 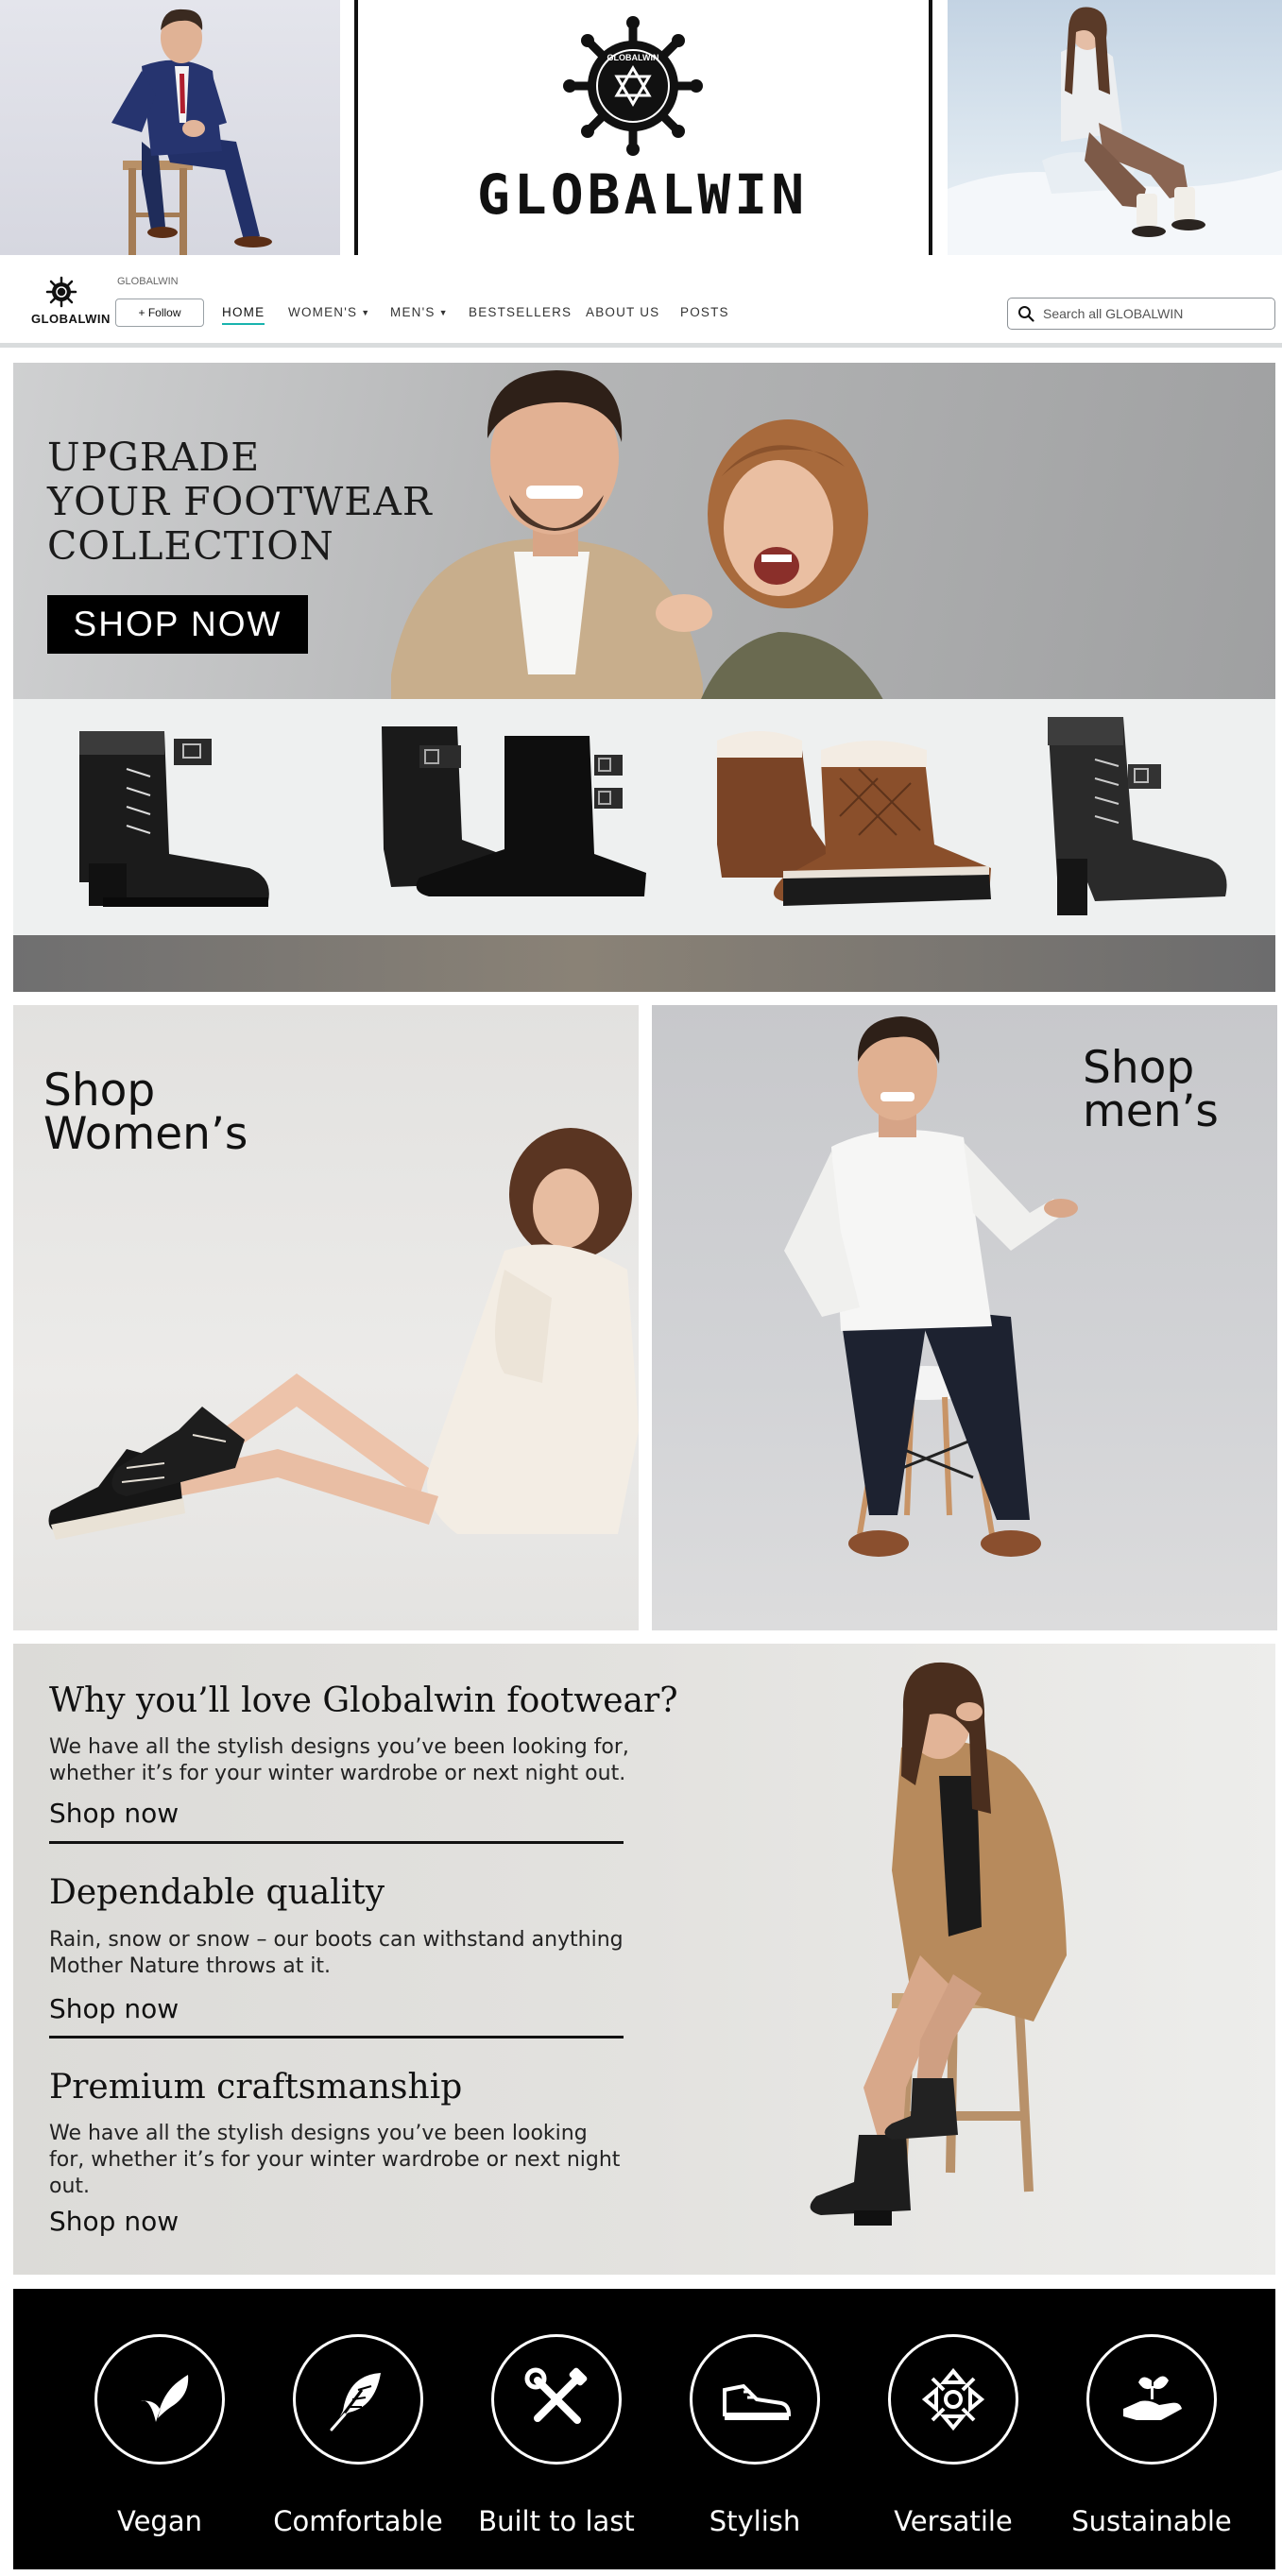 I want to click on feature-vegan-badge, so click(x=160, y=2400).